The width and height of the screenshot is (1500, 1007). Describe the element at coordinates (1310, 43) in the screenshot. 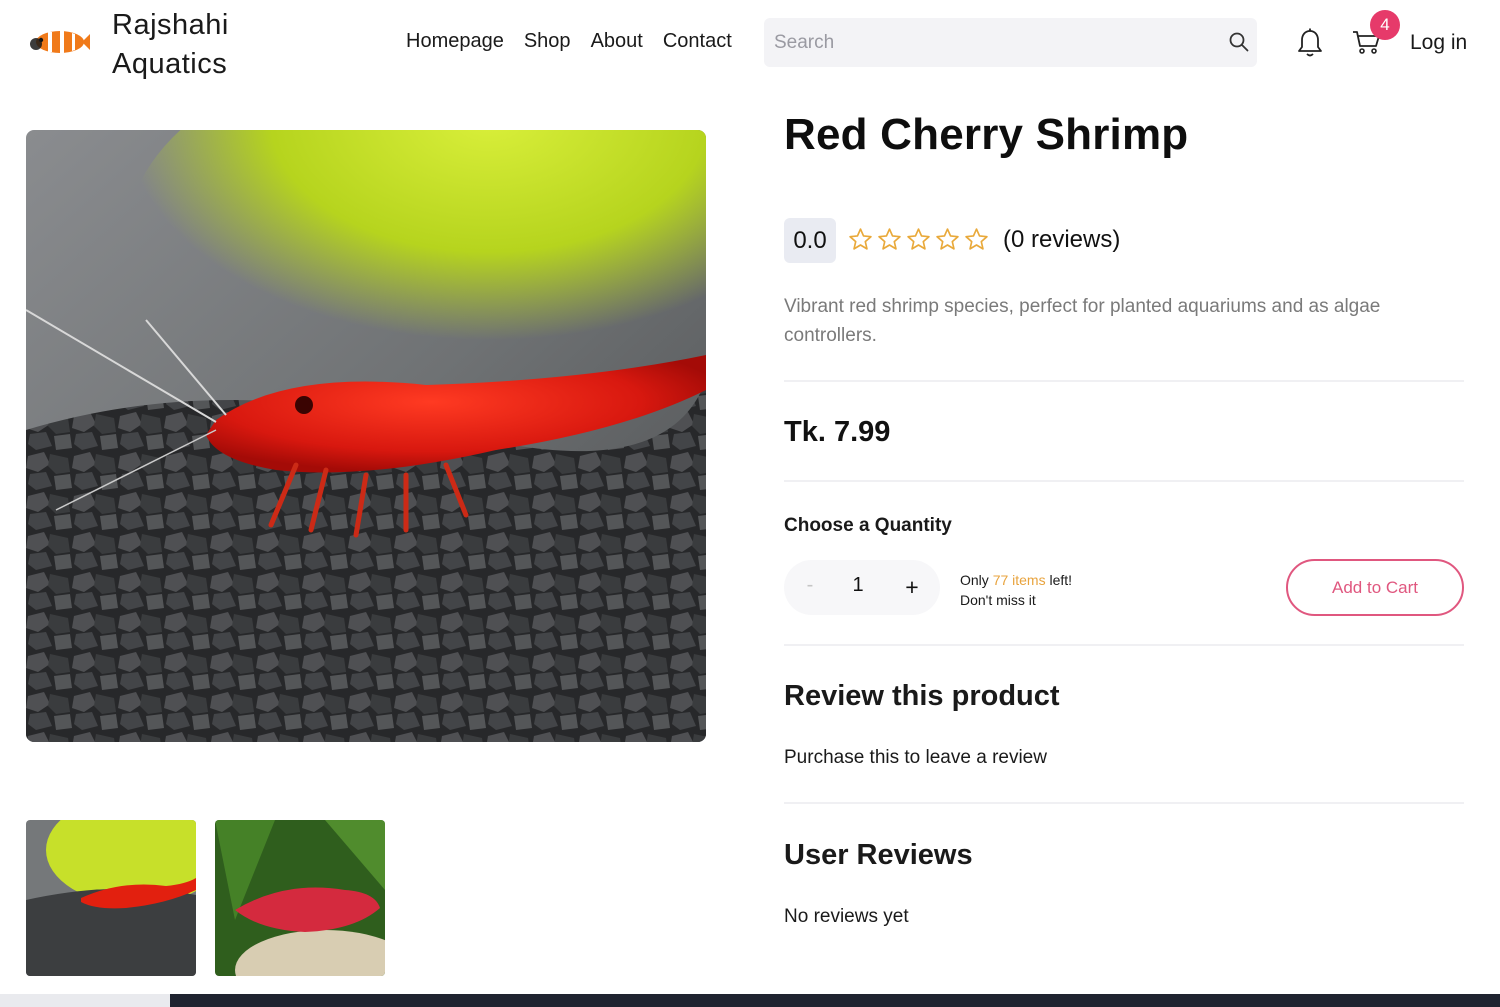

I see `bell-icon` at that location.